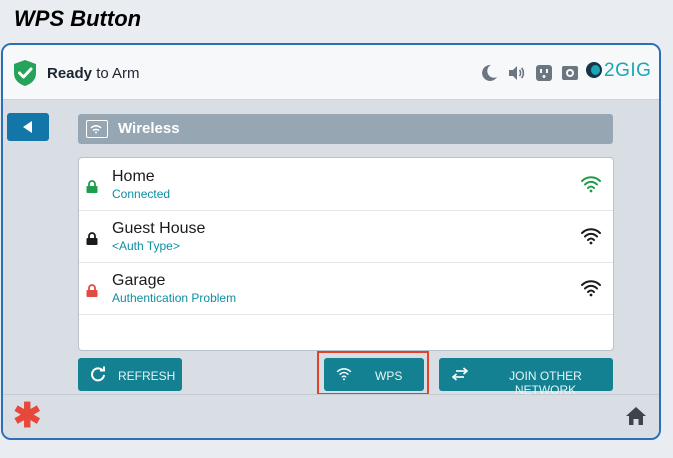 The image size is (673, 458). I want to click on page-title: Wireless, so click(149, 128).